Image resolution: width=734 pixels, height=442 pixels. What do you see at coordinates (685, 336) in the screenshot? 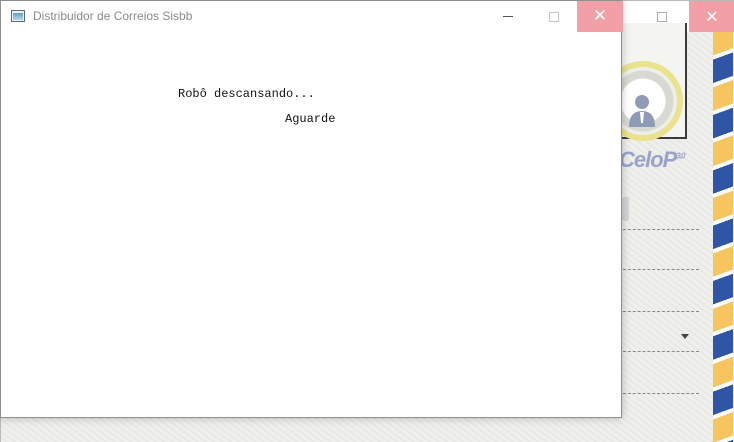
I see `chevron-down-icon` at bounding box center [685, 336].